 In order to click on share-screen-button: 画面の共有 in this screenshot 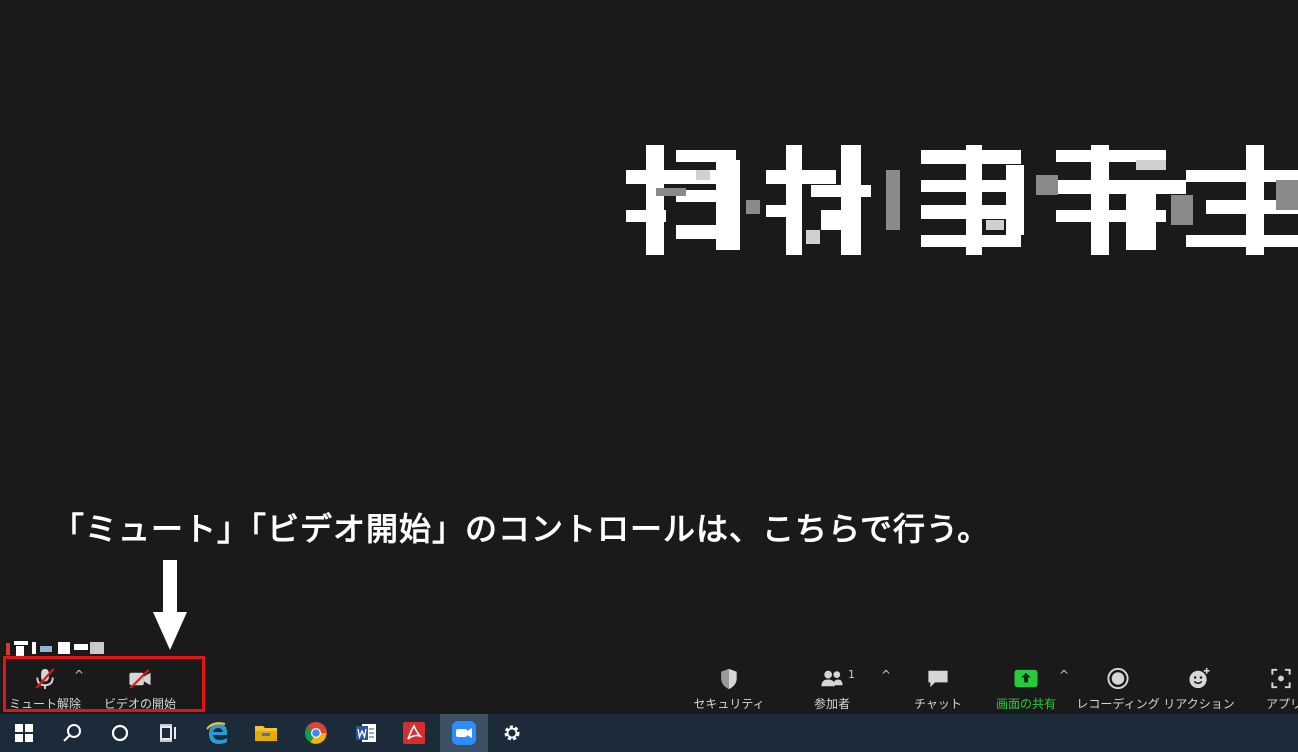, I will do `click(1026, 684)`.